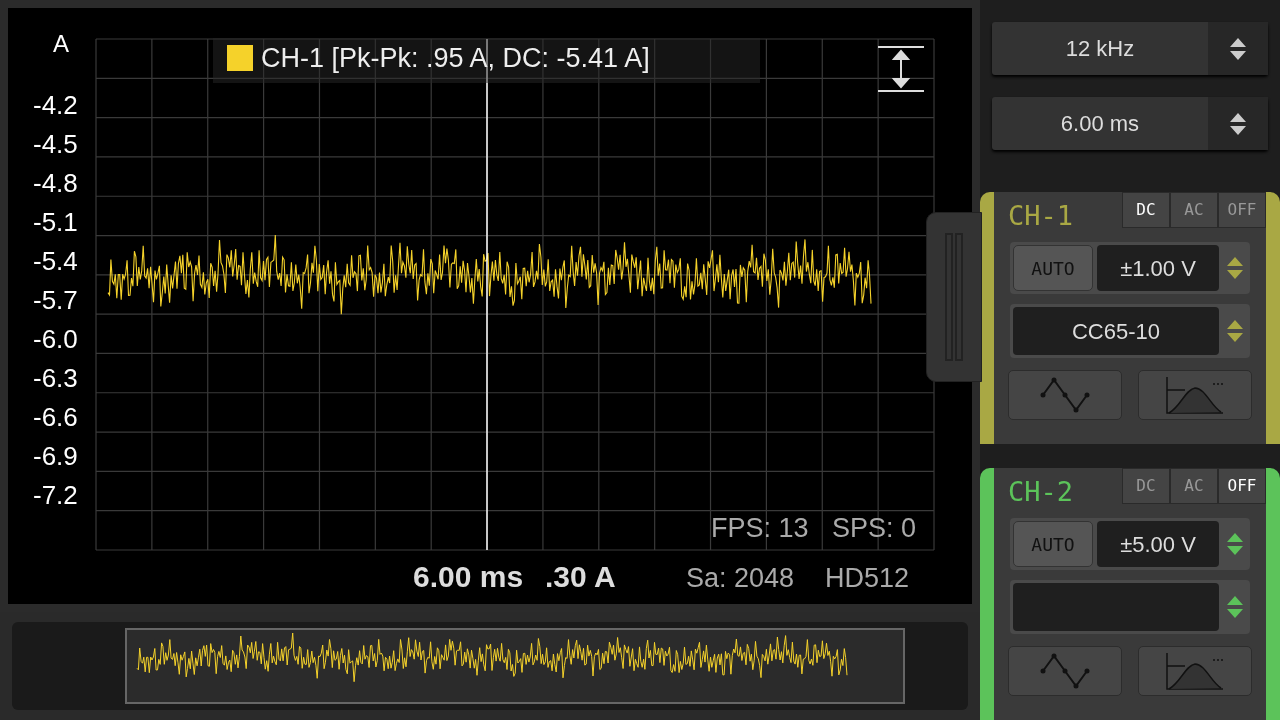 The height and width of the screenshot is (720, 1280). I want to click on sample-count: Sa: 2048, so click(740, 578).